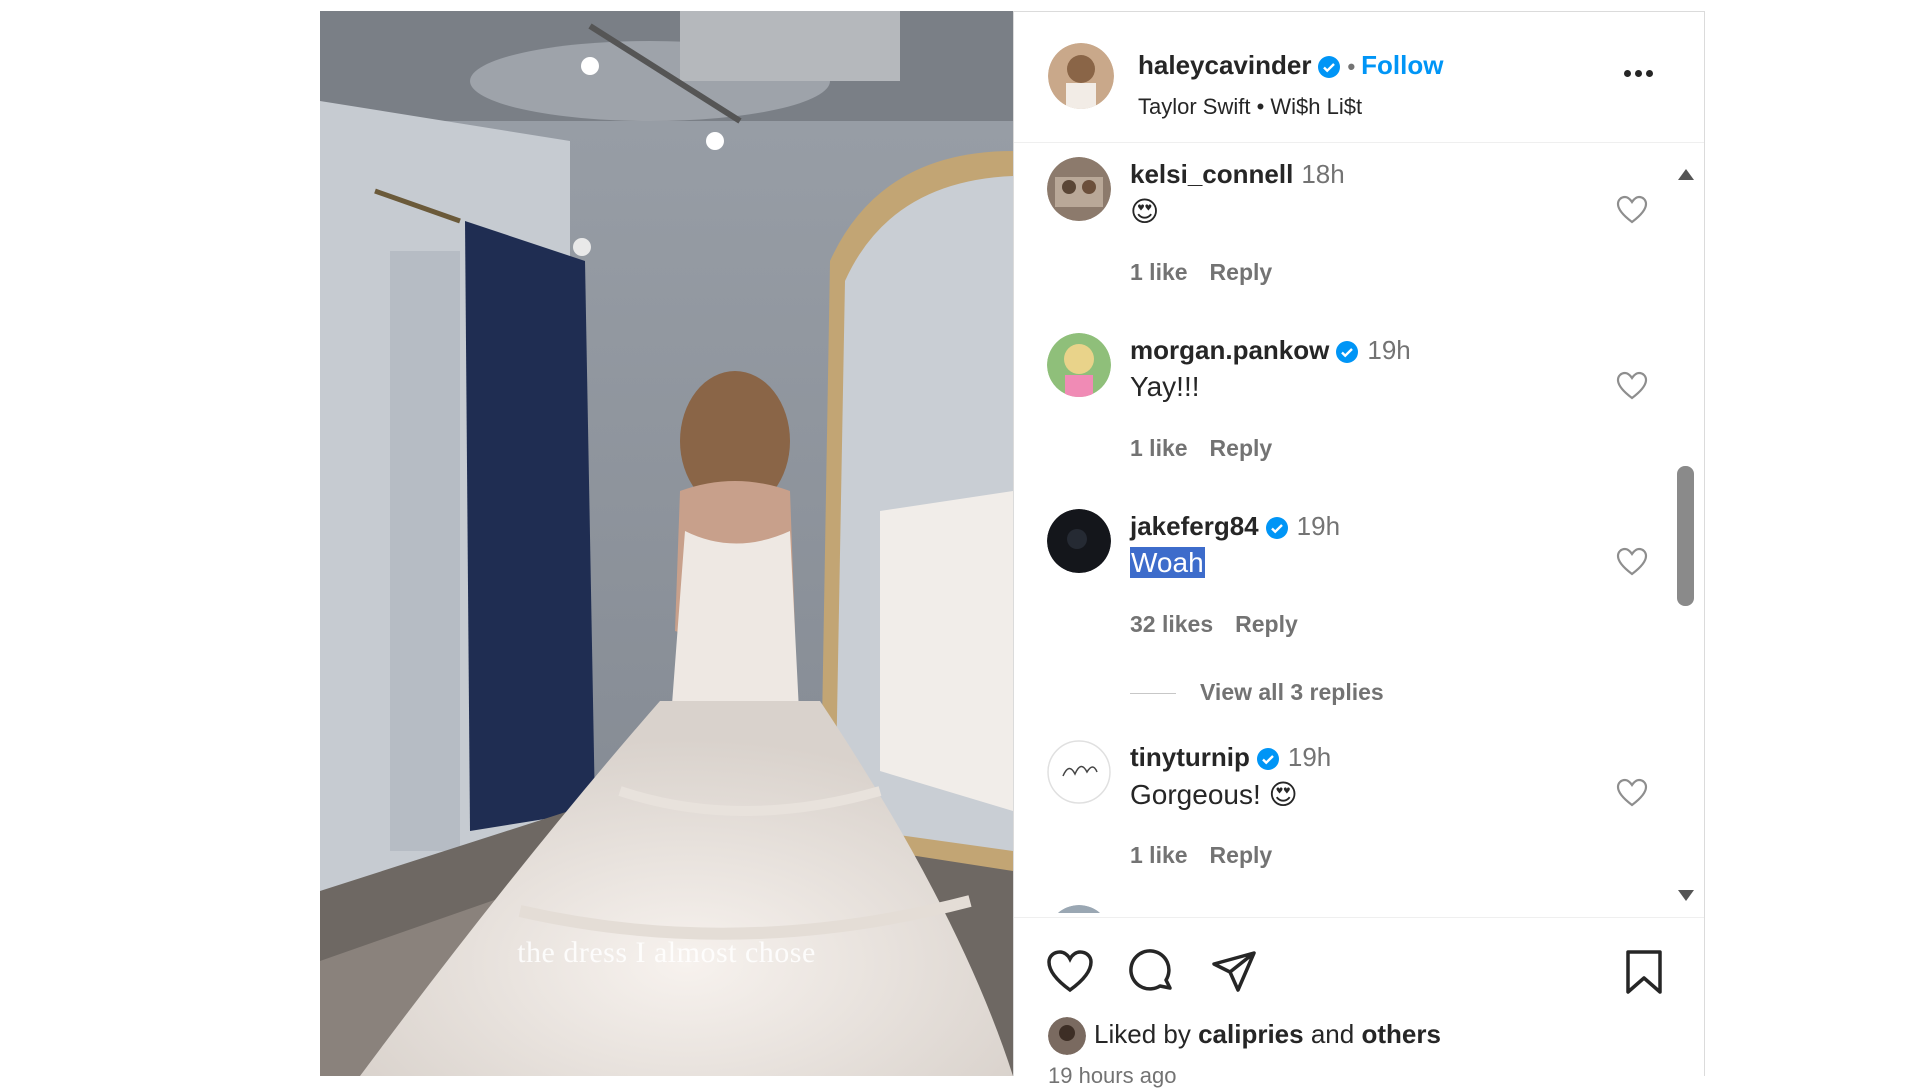 The height and width of the screenshot is (1089, 1920). Describe the element at coordinates (1224, 65) in the screenshot. I see `author-username: haleycavinder` at that location.